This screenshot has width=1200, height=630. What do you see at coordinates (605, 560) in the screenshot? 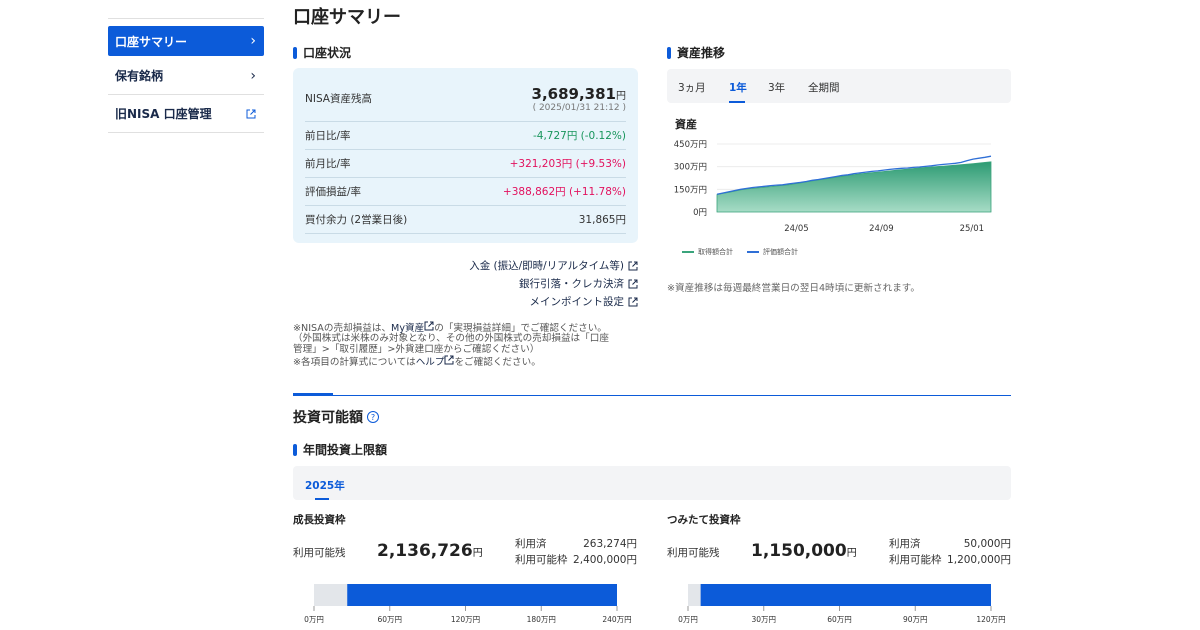
I see `growth-limit-value: 2,400,000円` at bounding box center [605, 560].